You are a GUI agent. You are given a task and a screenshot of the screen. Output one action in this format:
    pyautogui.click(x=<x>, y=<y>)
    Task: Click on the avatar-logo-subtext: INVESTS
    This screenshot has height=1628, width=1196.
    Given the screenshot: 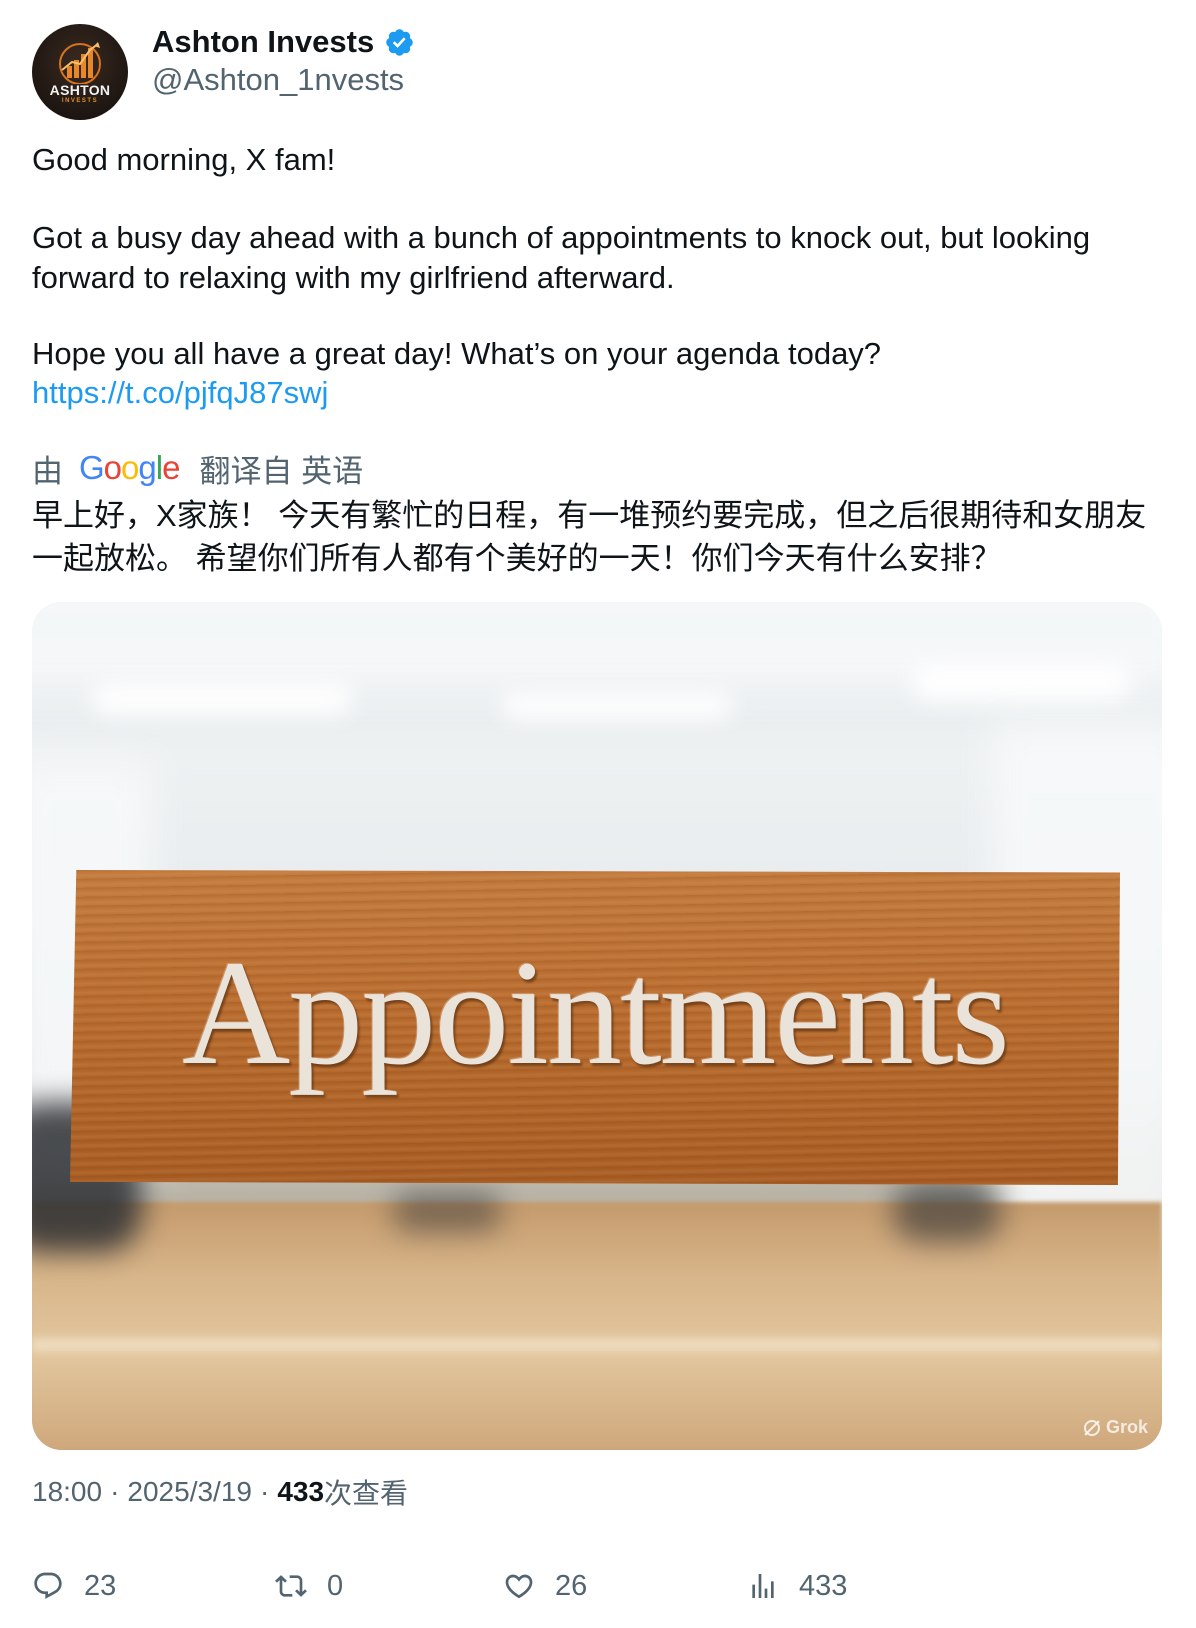 What is the action you would take?
    pyautogui.click(x=80, y=101)
    